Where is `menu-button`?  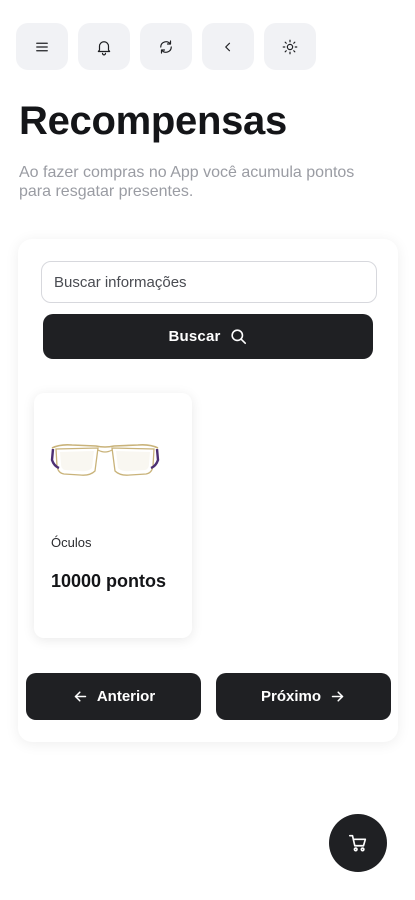
menu-button is located at coordinates (42, 46).